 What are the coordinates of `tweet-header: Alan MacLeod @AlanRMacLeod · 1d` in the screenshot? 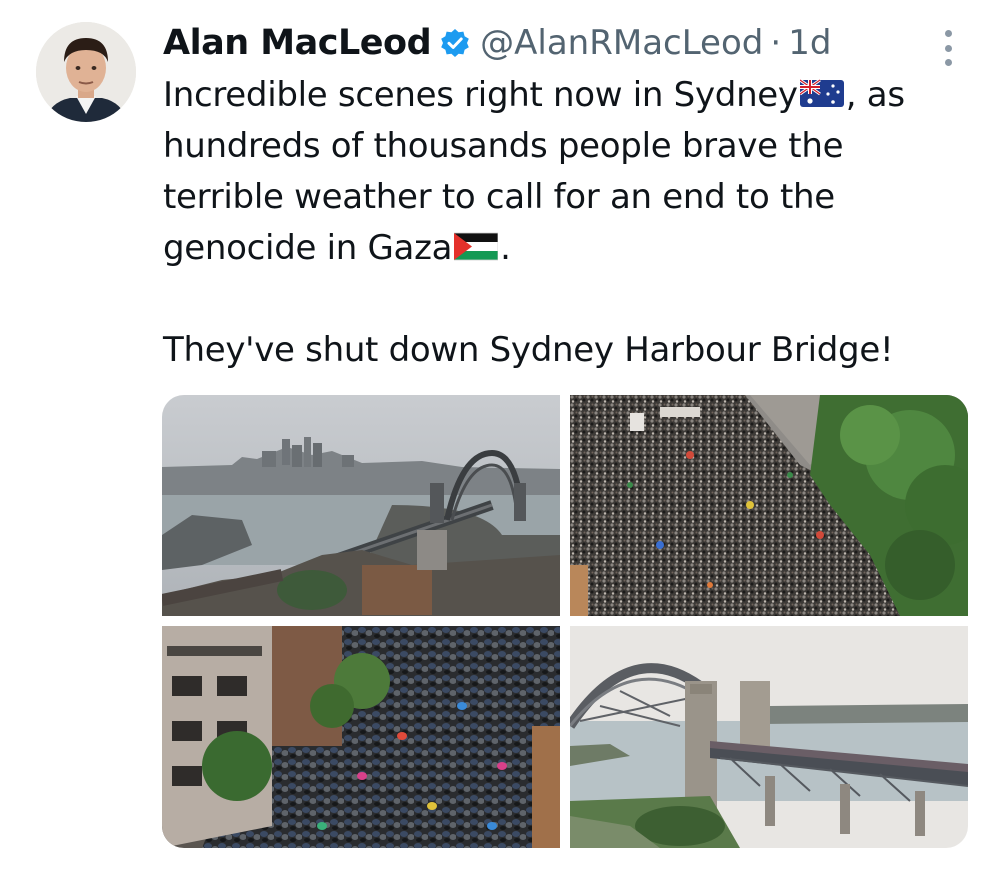 It's located at (497, 43).